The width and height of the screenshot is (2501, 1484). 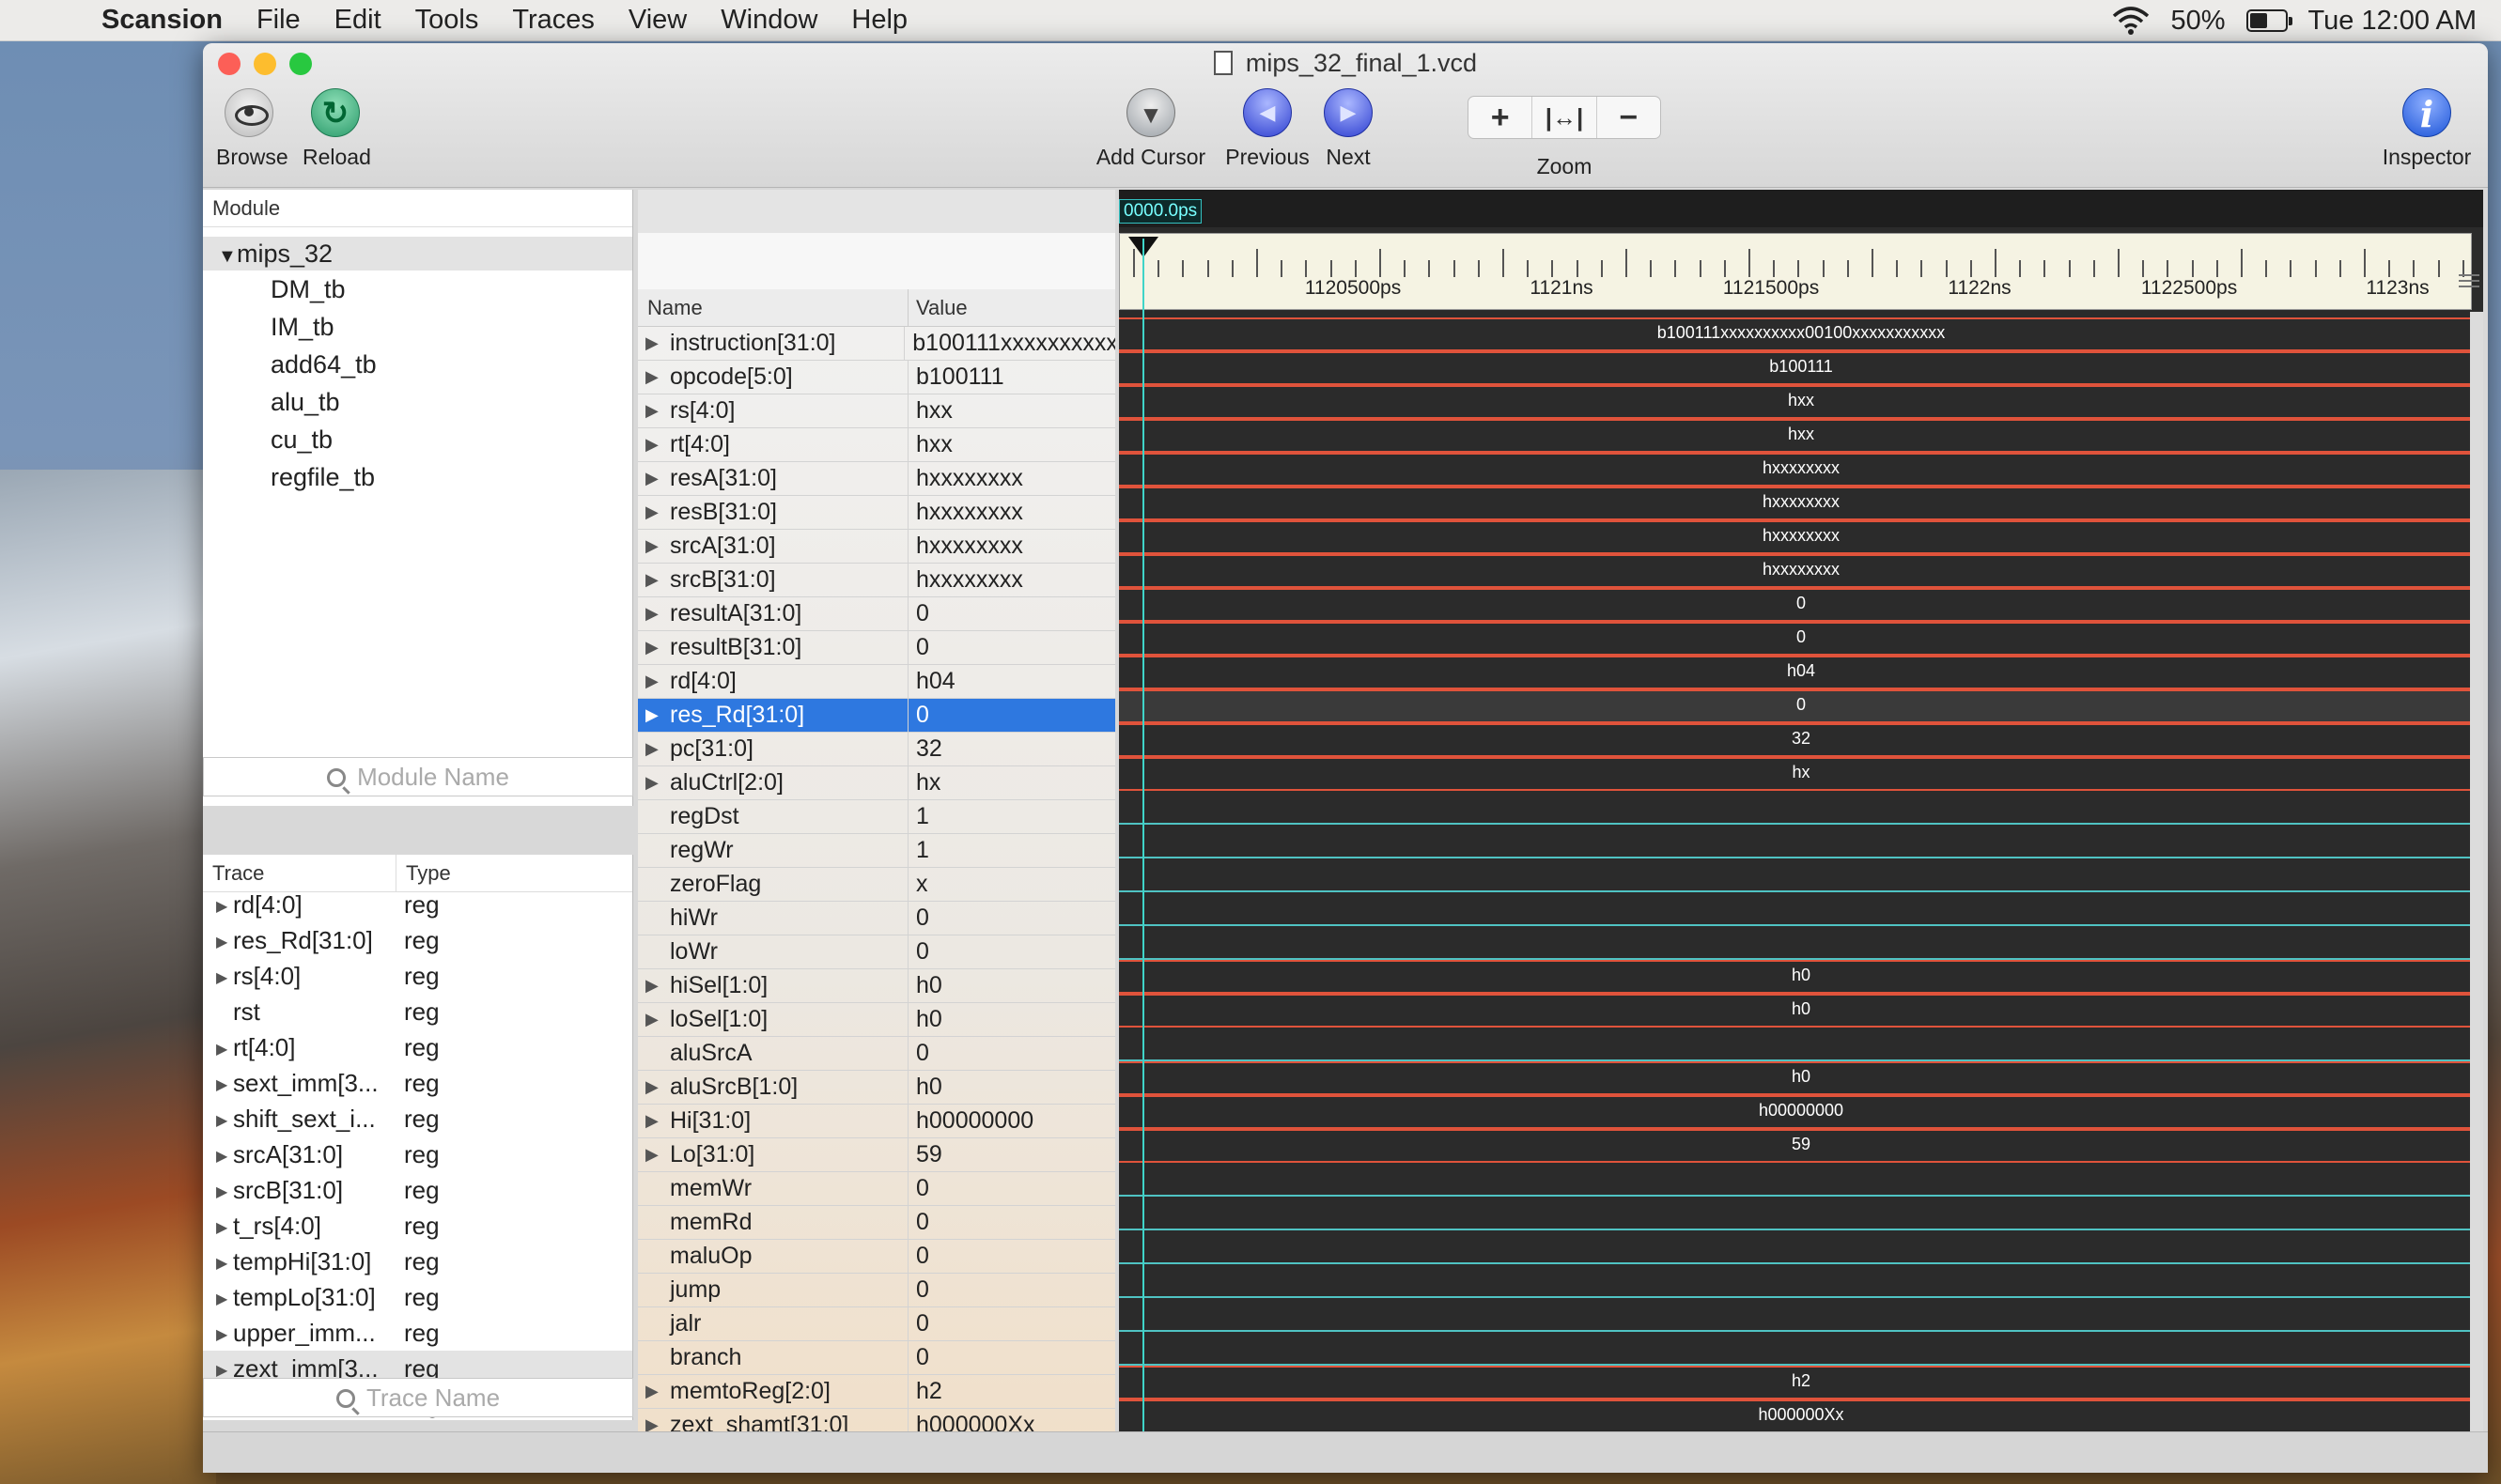 What do you see at coordinates (417, 976) in the screenshot?
I see `trace-row: ▶ rs[4:0] reg` at bounding box center [417, 976].